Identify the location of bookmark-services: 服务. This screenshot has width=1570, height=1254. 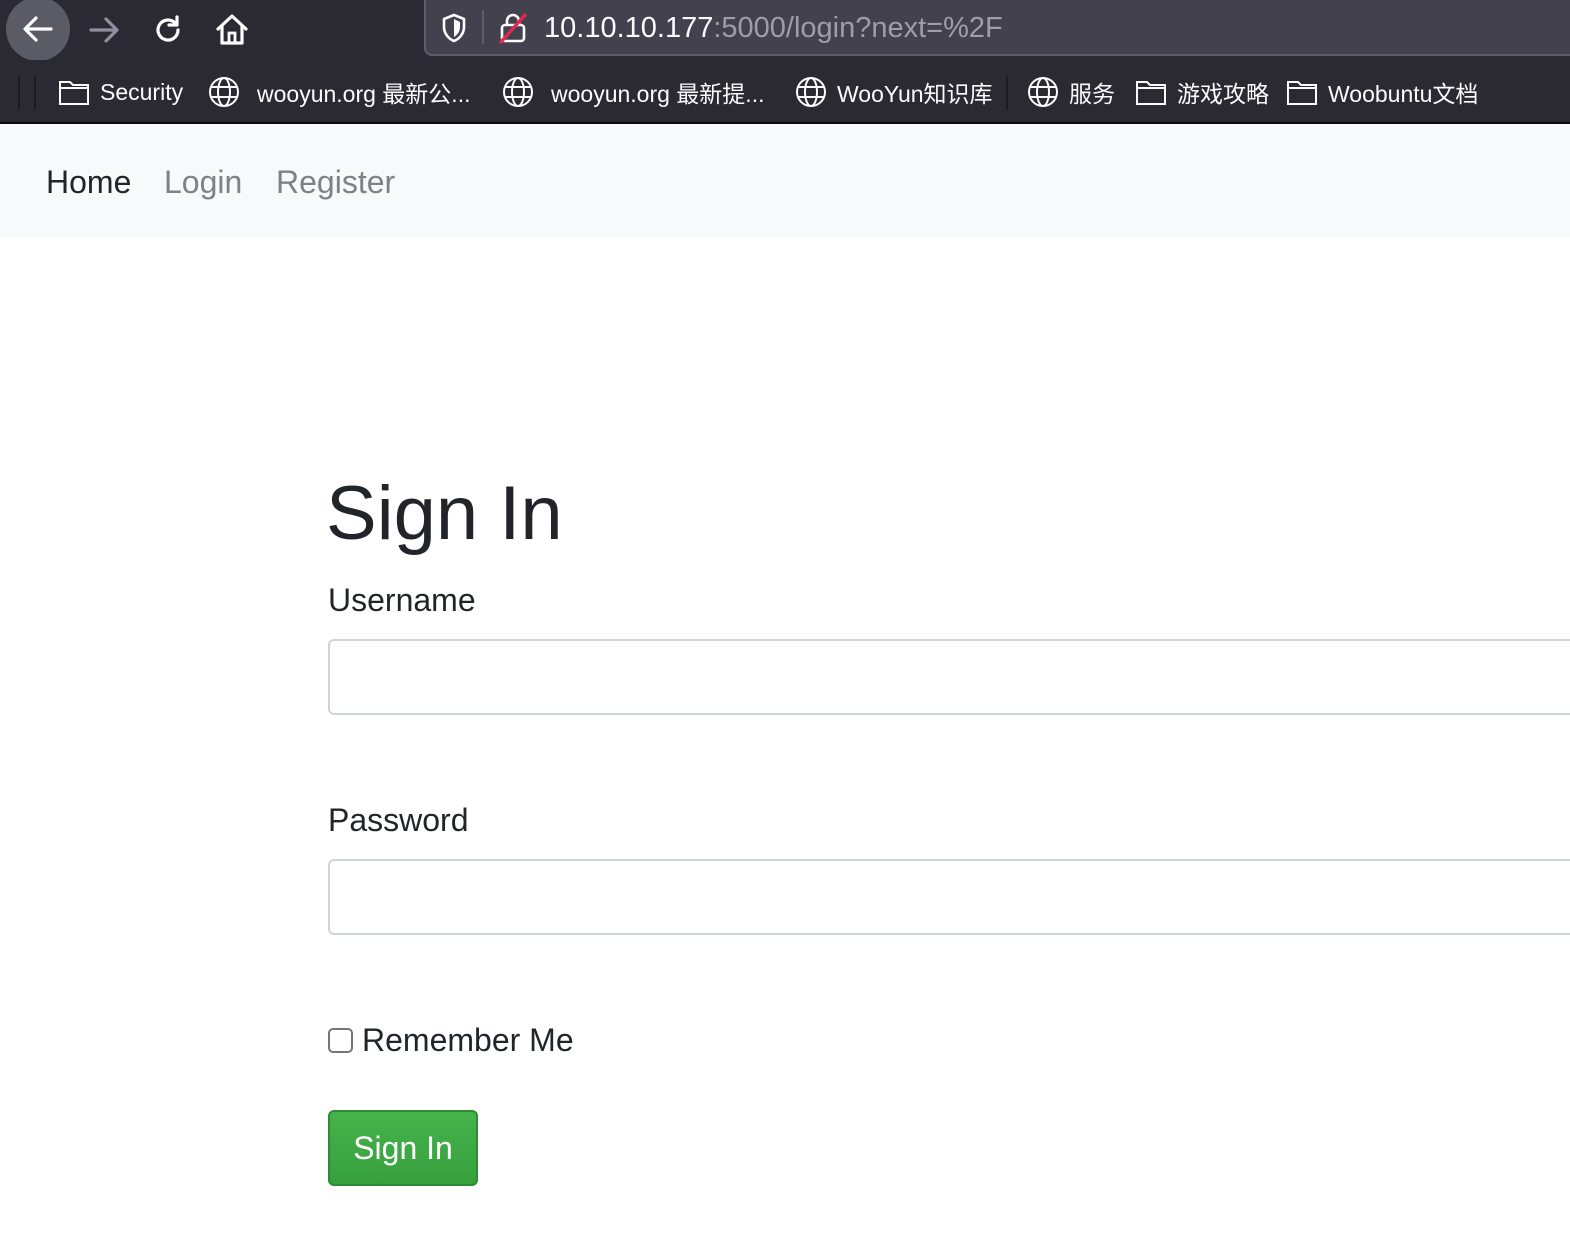
(1071, 92).